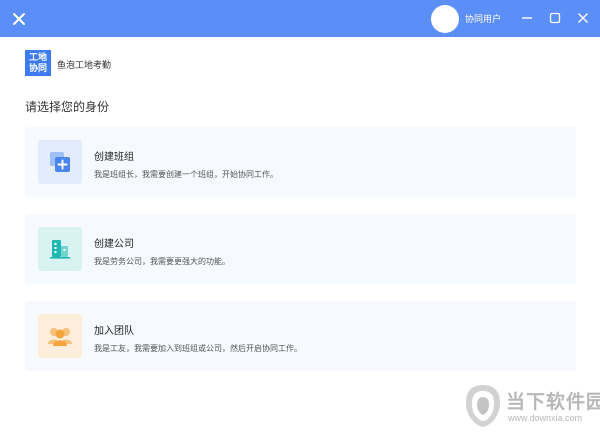 This screenshot has height=437, width=600. What do you see at coordinates (37, 57) in the screenshot?
I see `logo-line-1: 工地` at bounding box center [37, 57].